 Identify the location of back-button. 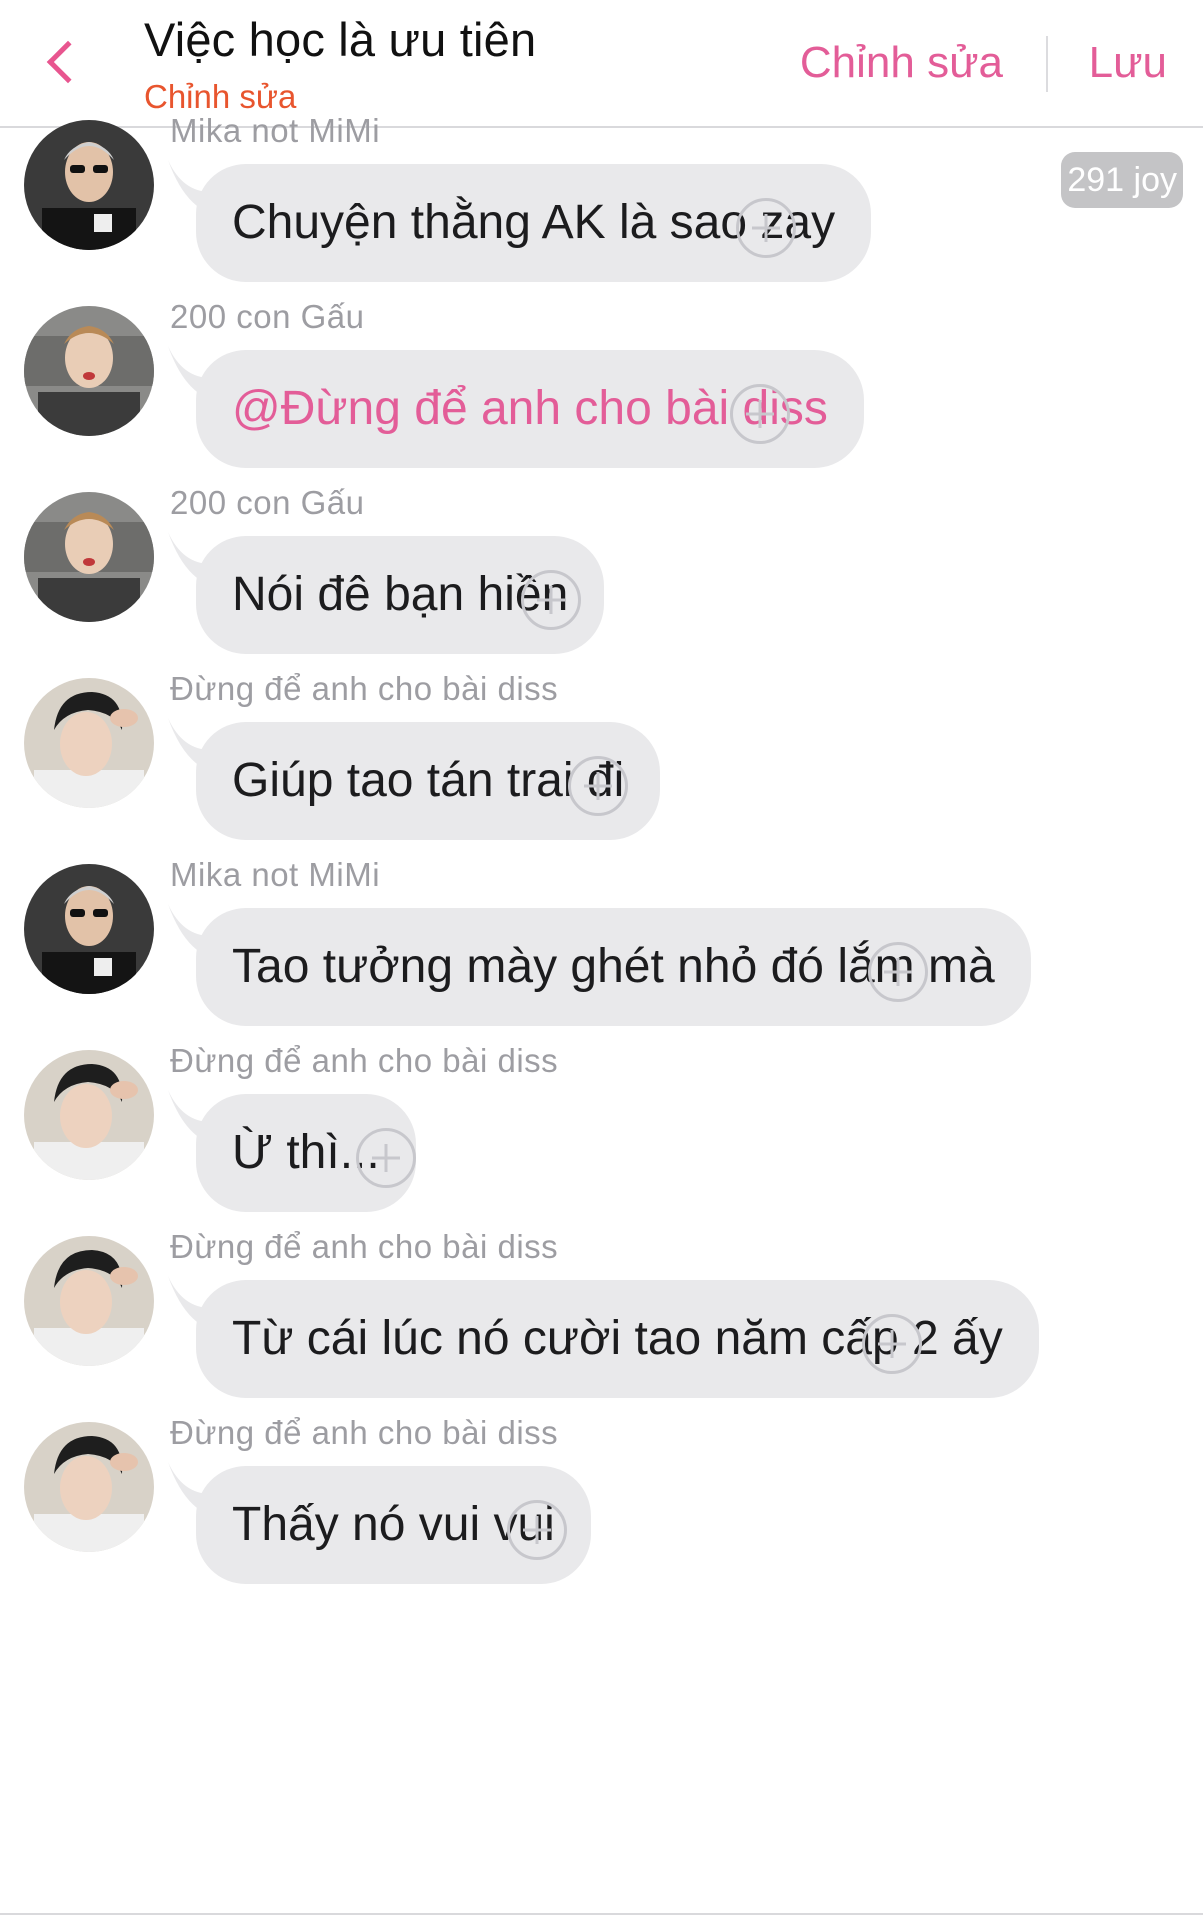
(65, 62).